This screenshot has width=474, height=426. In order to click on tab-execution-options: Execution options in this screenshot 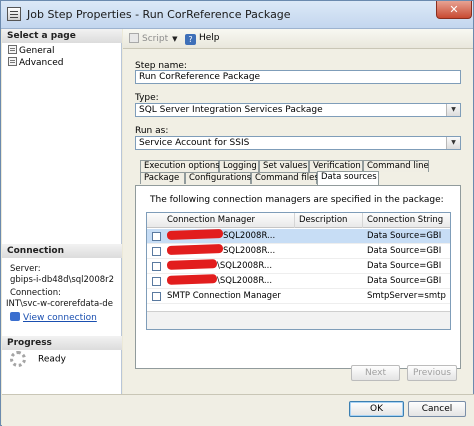, I will do `click(180, 166)`.